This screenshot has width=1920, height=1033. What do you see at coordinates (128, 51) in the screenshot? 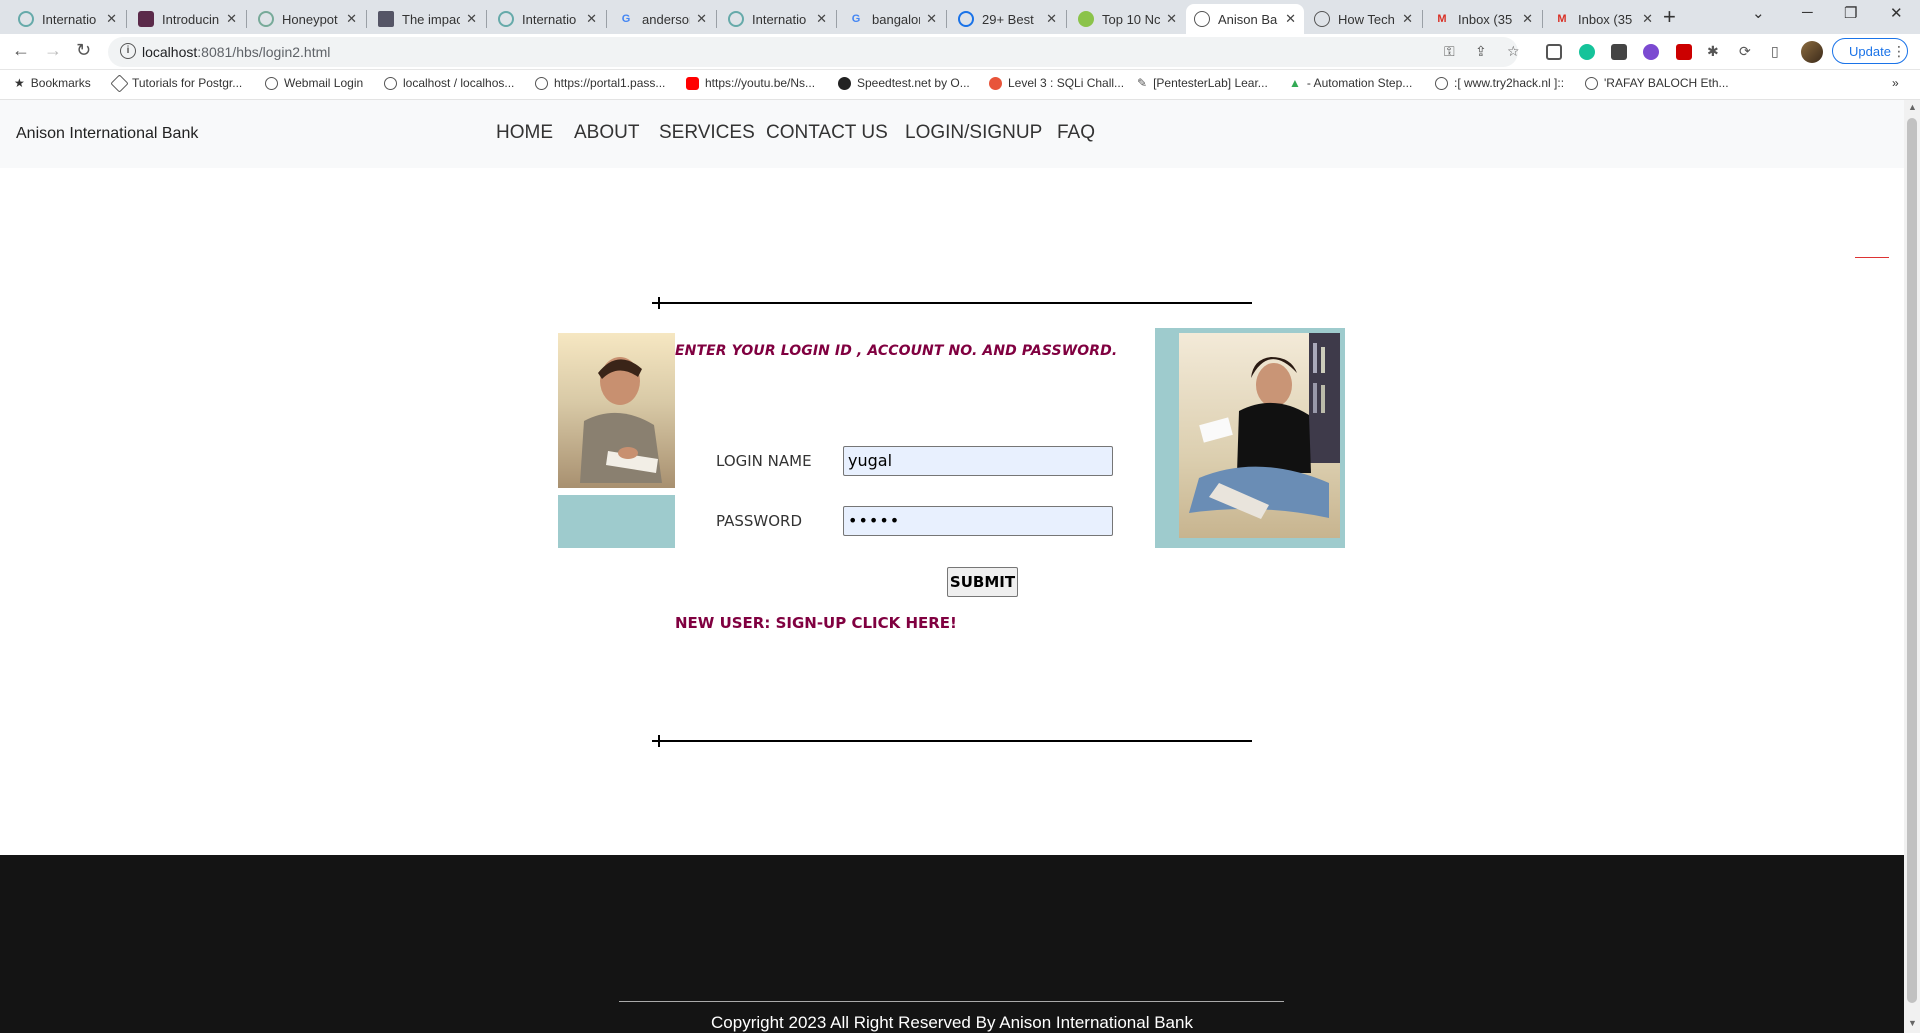
I see `site-info-icon: i` at bounding box center [128, 51].